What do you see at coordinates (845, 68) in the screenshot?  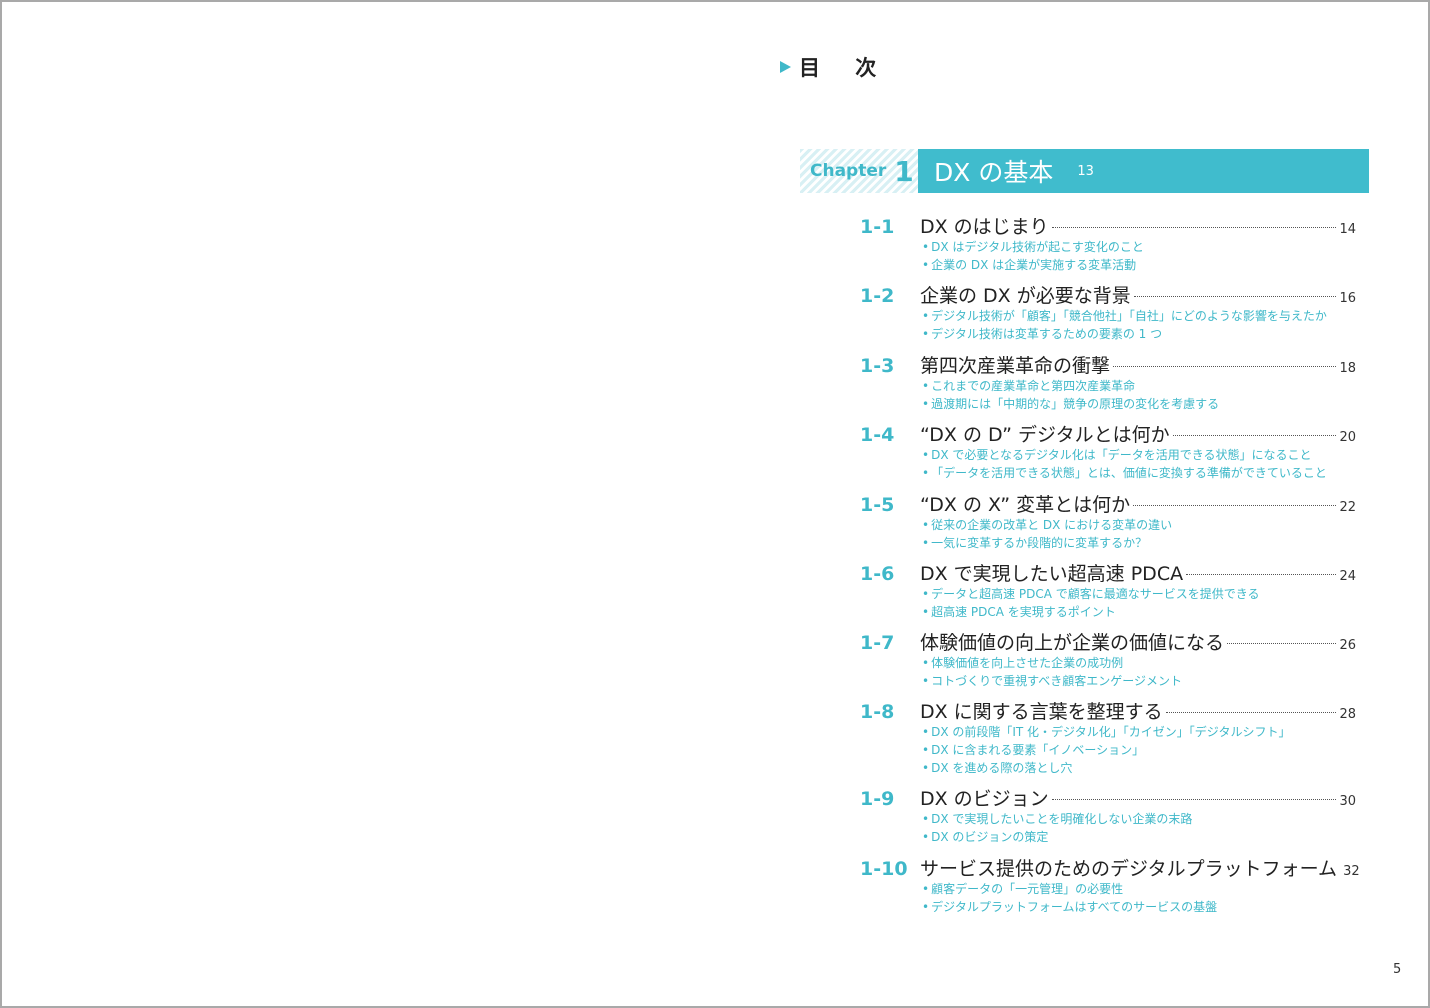 I see `toc-heading-label: 目 次` at bounding box center [845, 68].